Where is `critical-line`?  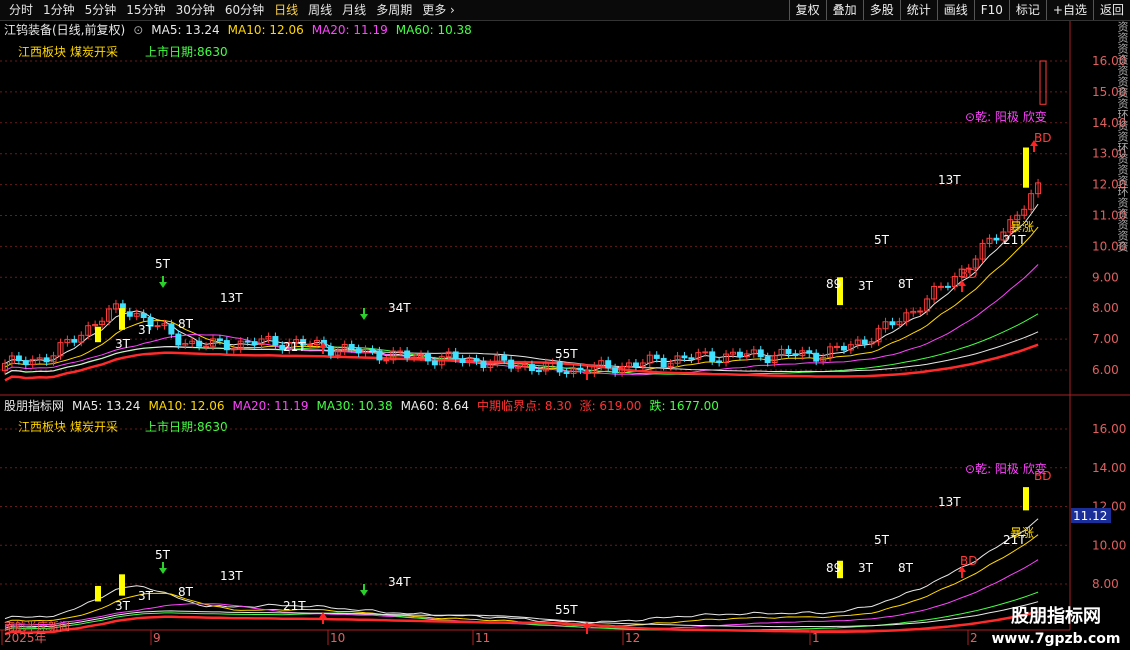
critical-line is located at coordinates (521, 362).